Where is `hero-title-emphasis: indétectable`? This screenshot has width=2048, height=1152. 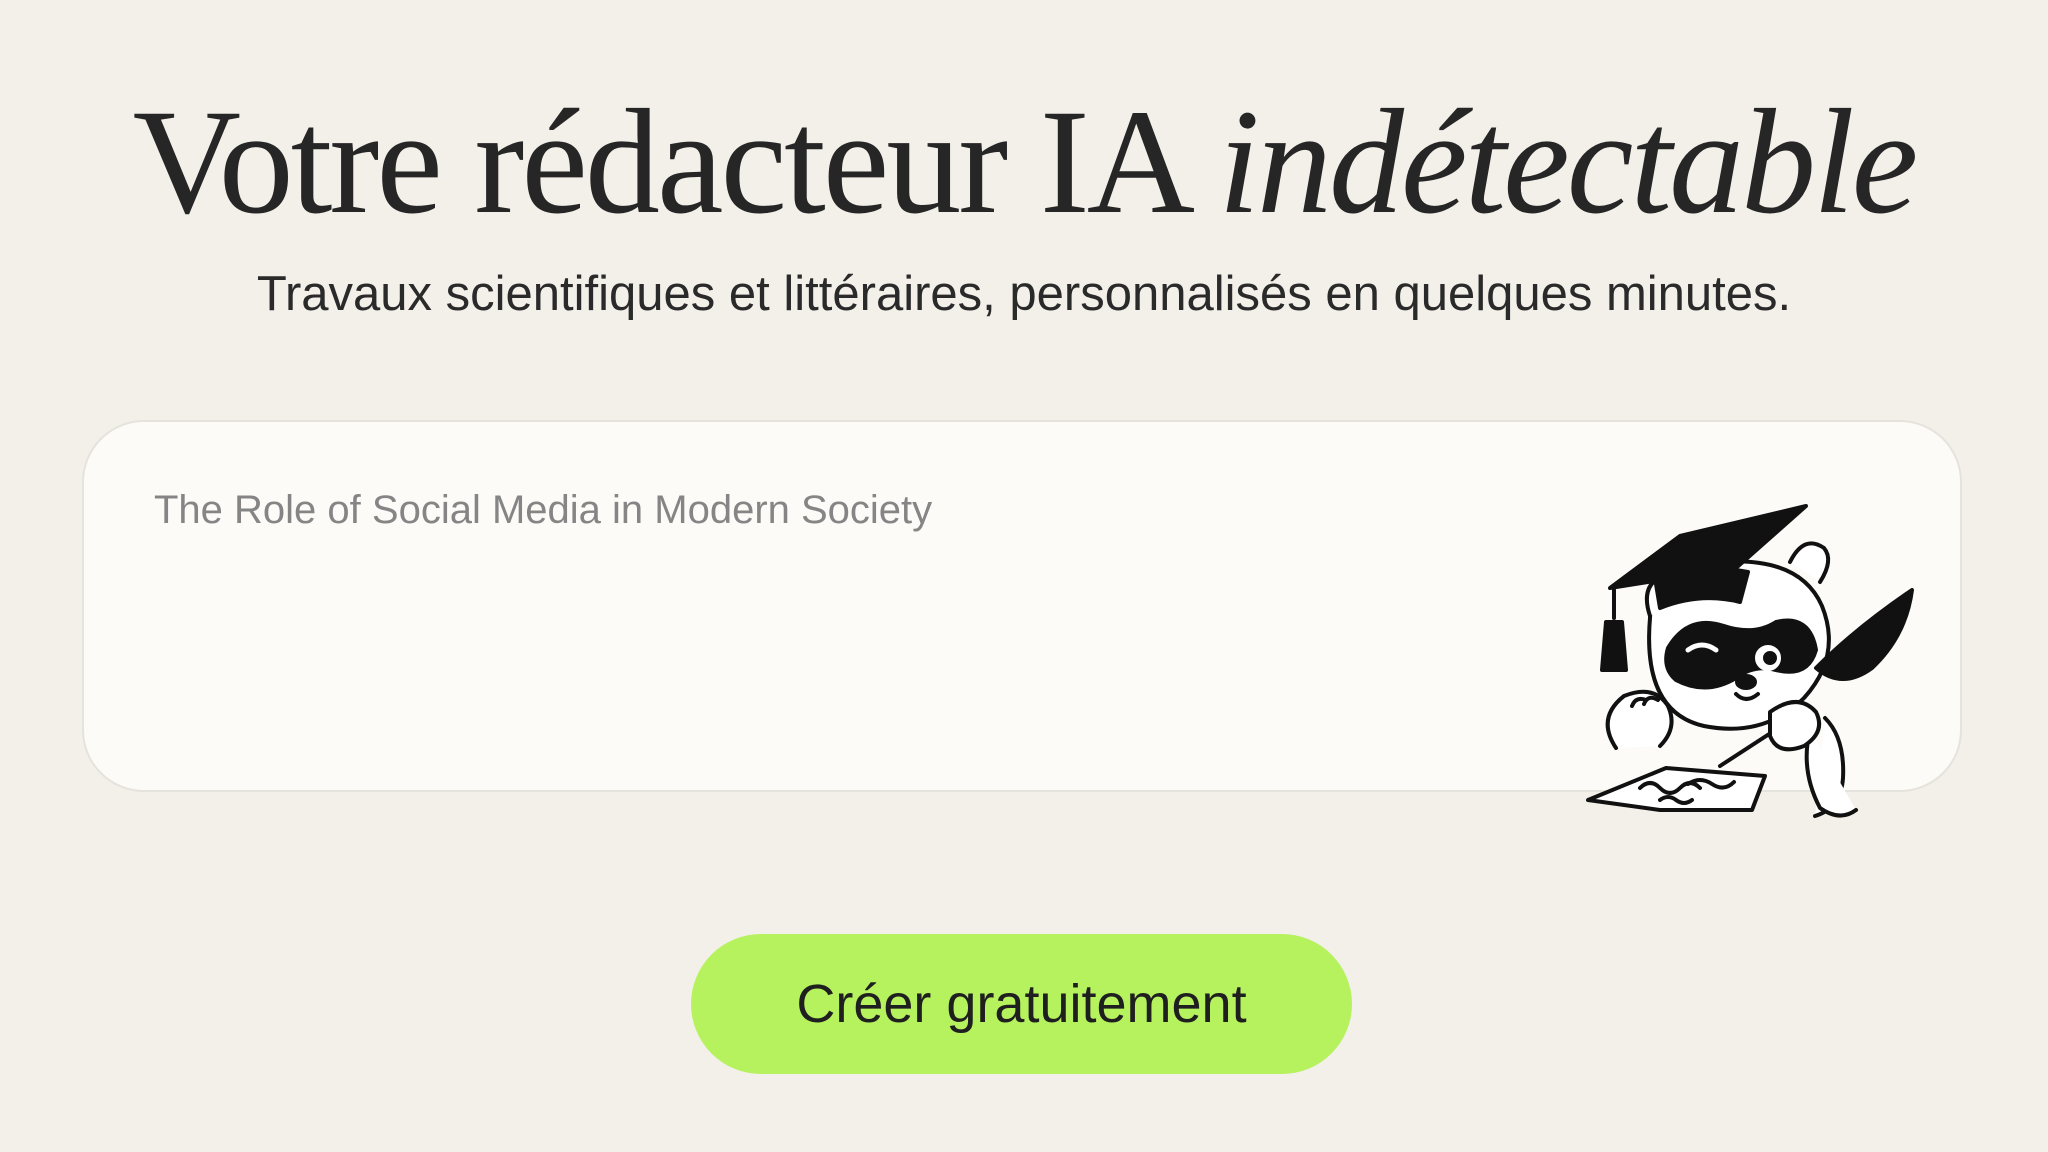
hero-title-emphasis: indétectable is located at coordinates (1568, 162).